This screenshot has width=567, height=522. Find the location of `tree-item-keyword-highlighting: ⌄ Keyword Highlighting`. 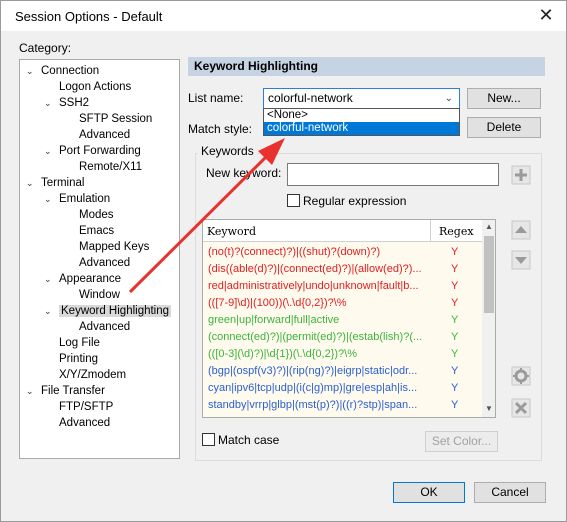

tree-item-keyword-highlighting: ⌄ Keyword Highlighting is located at coordinates (108, 311).